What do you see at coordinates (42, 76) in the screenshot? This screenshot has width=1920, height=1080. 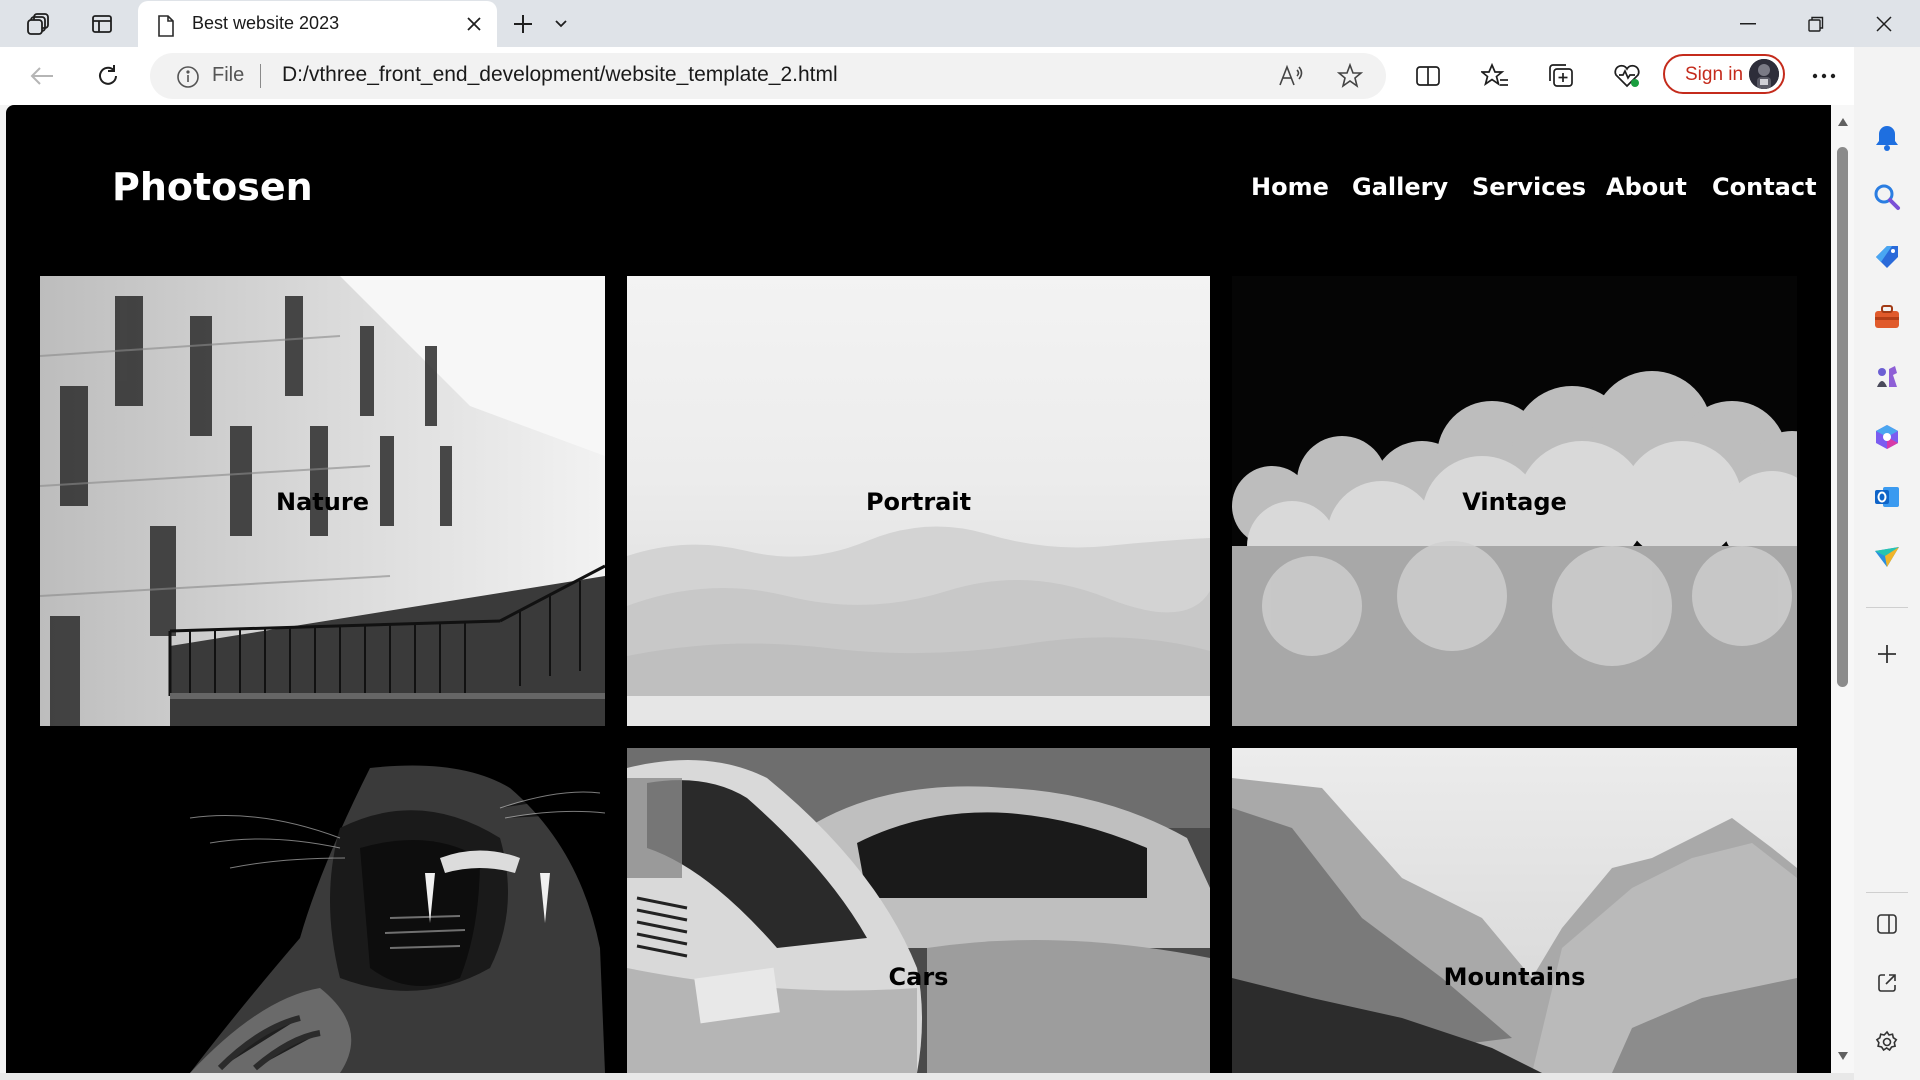 I see `back-button` at bounding box center [42, 76].